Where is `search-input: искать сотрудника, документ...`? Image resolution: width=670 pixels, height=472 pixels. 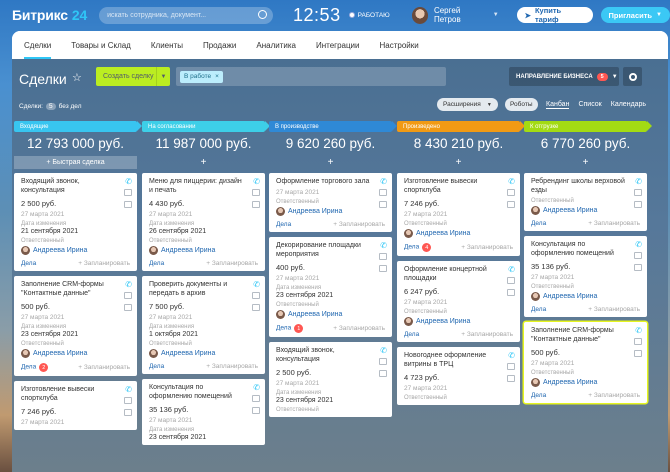 search-input: искать сотрудника, документ... is located at coordinates (186, 15).